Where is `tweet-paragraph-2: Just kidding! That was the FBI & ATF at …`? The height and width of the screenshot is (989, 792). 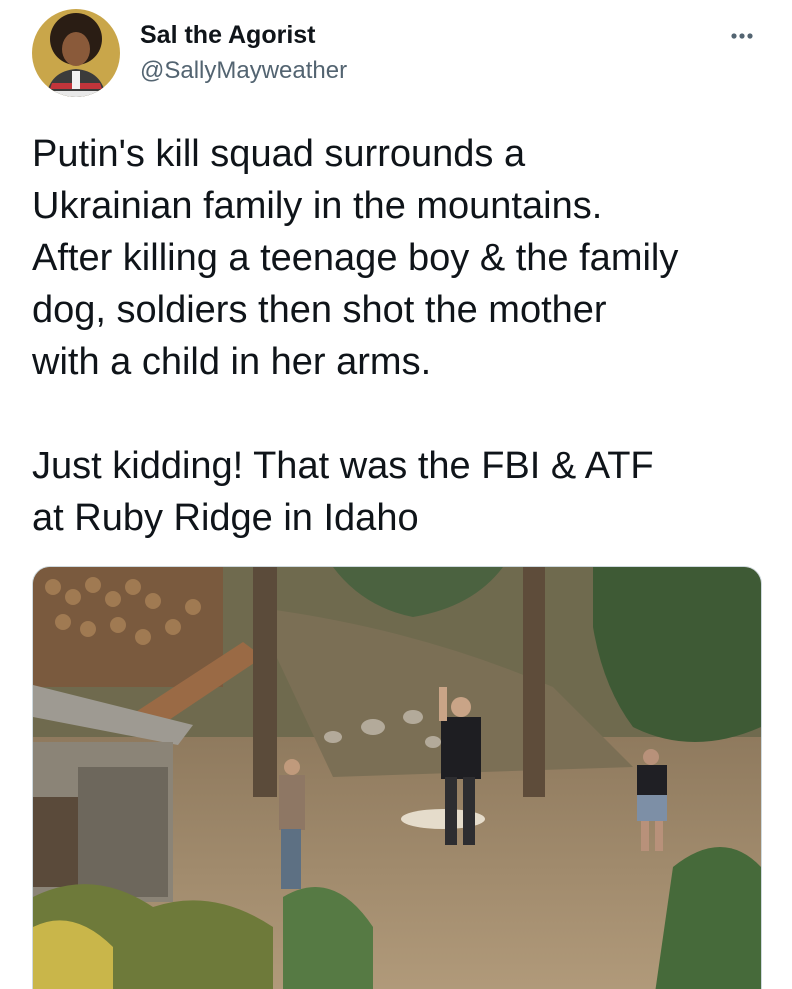 tweet-paragraph-2: Just kidding! That was the FBI & ATF at … is located at coordinates (343, 492).